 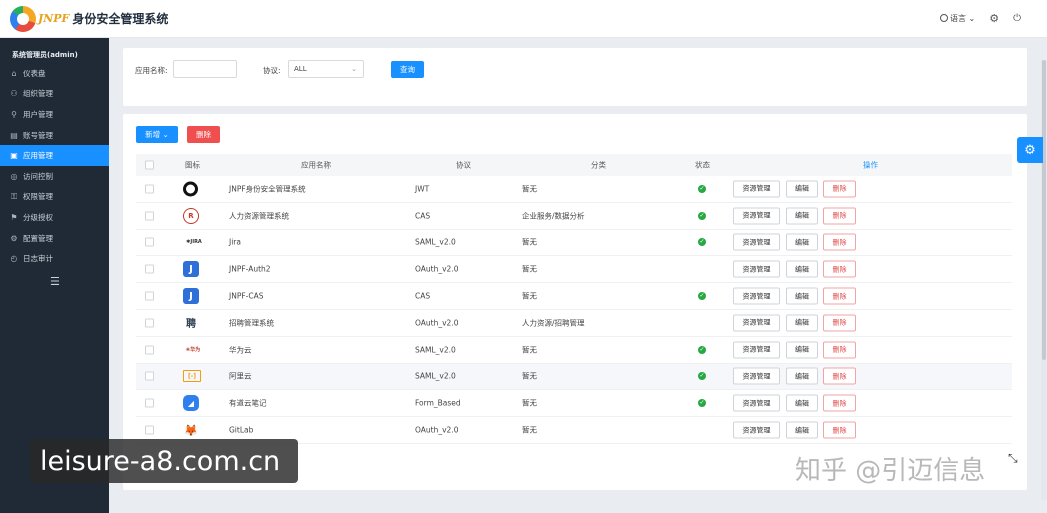 I want to click on protocol-select: ALL ⌄, so click(x=326, y=69).